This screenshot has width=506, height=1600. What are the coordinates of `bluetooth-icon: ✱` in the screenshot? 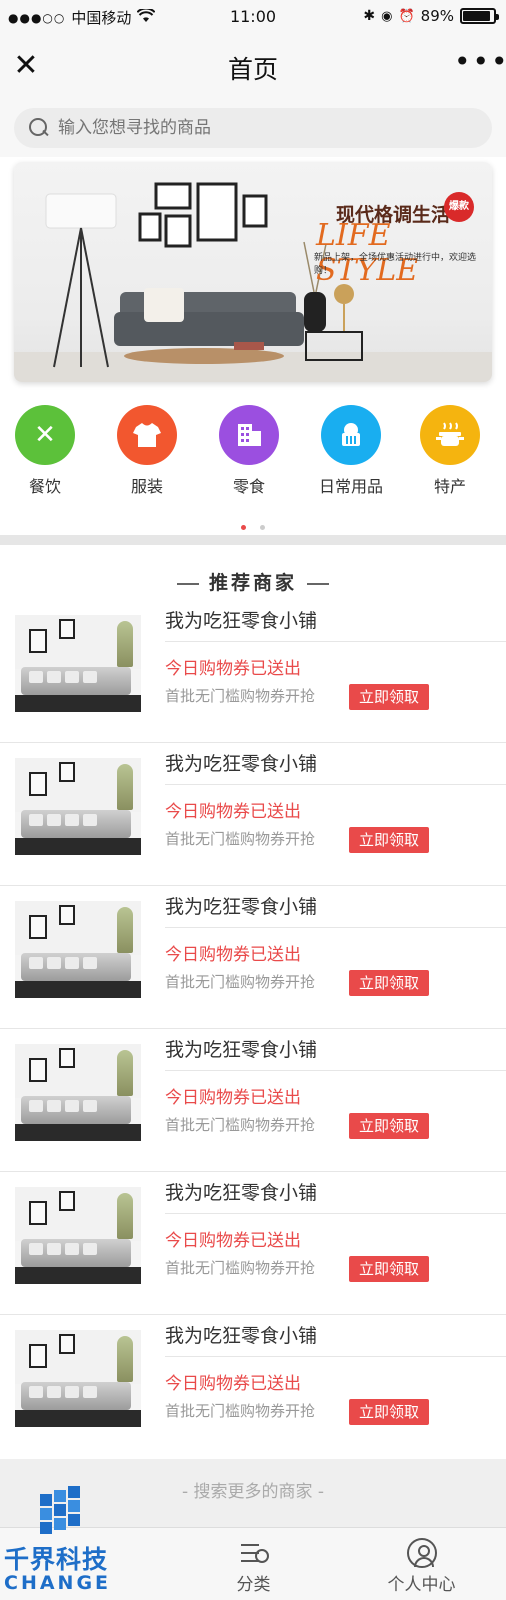 It's located at (369, 16).